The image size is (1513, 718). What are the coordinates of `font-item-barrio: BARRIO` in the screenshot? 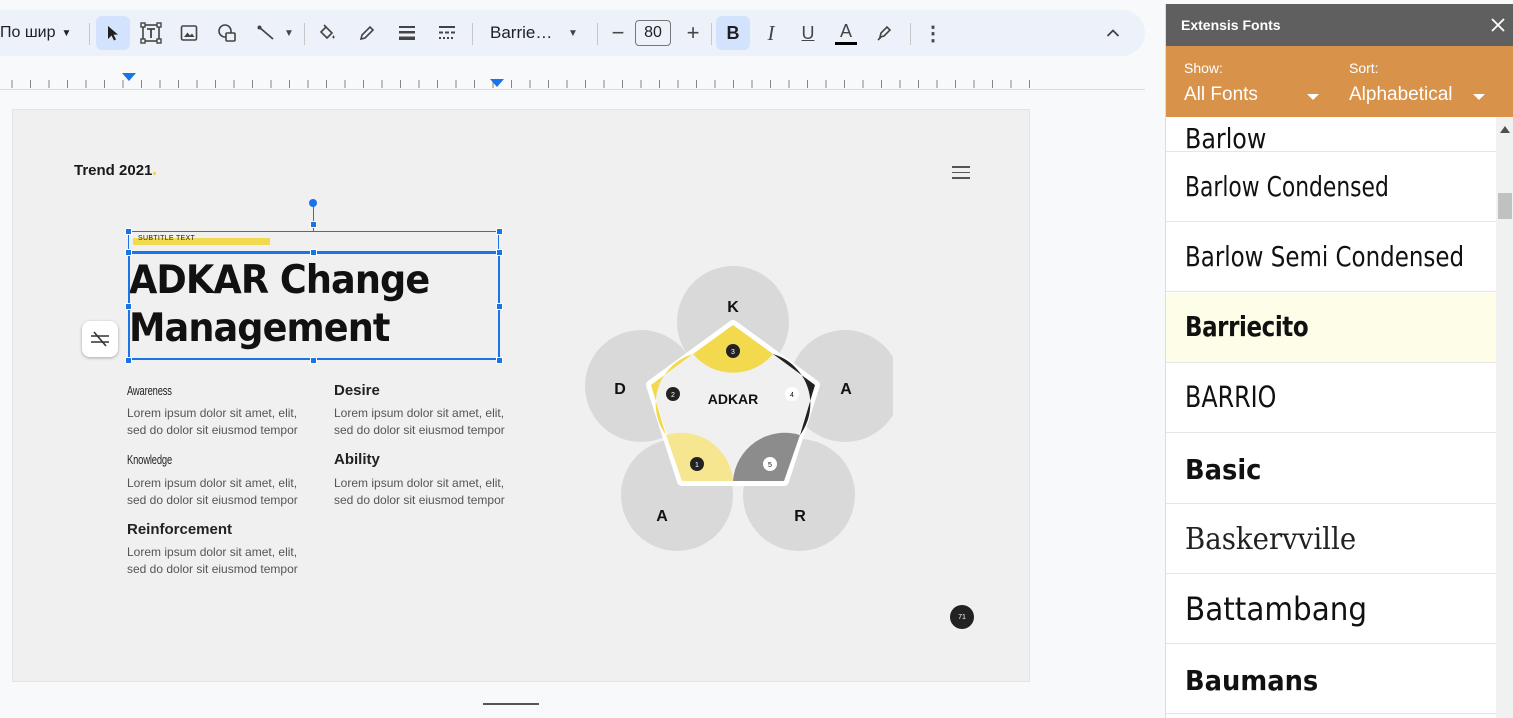 It's located at (1331, 398).